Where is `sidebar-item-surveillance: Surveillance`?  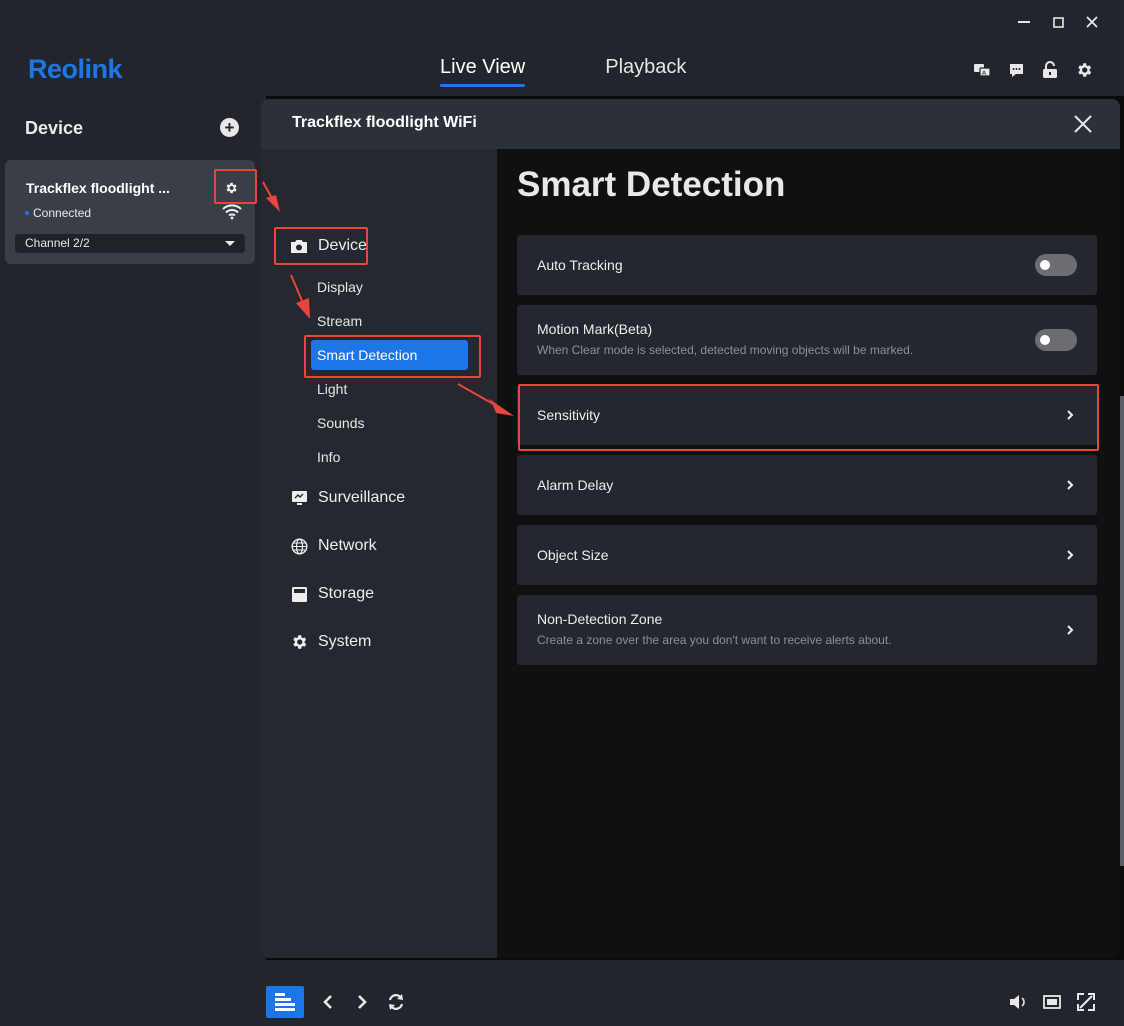 sidebar-item-surveillance: Surveillance is located at coordinates (347, 498).